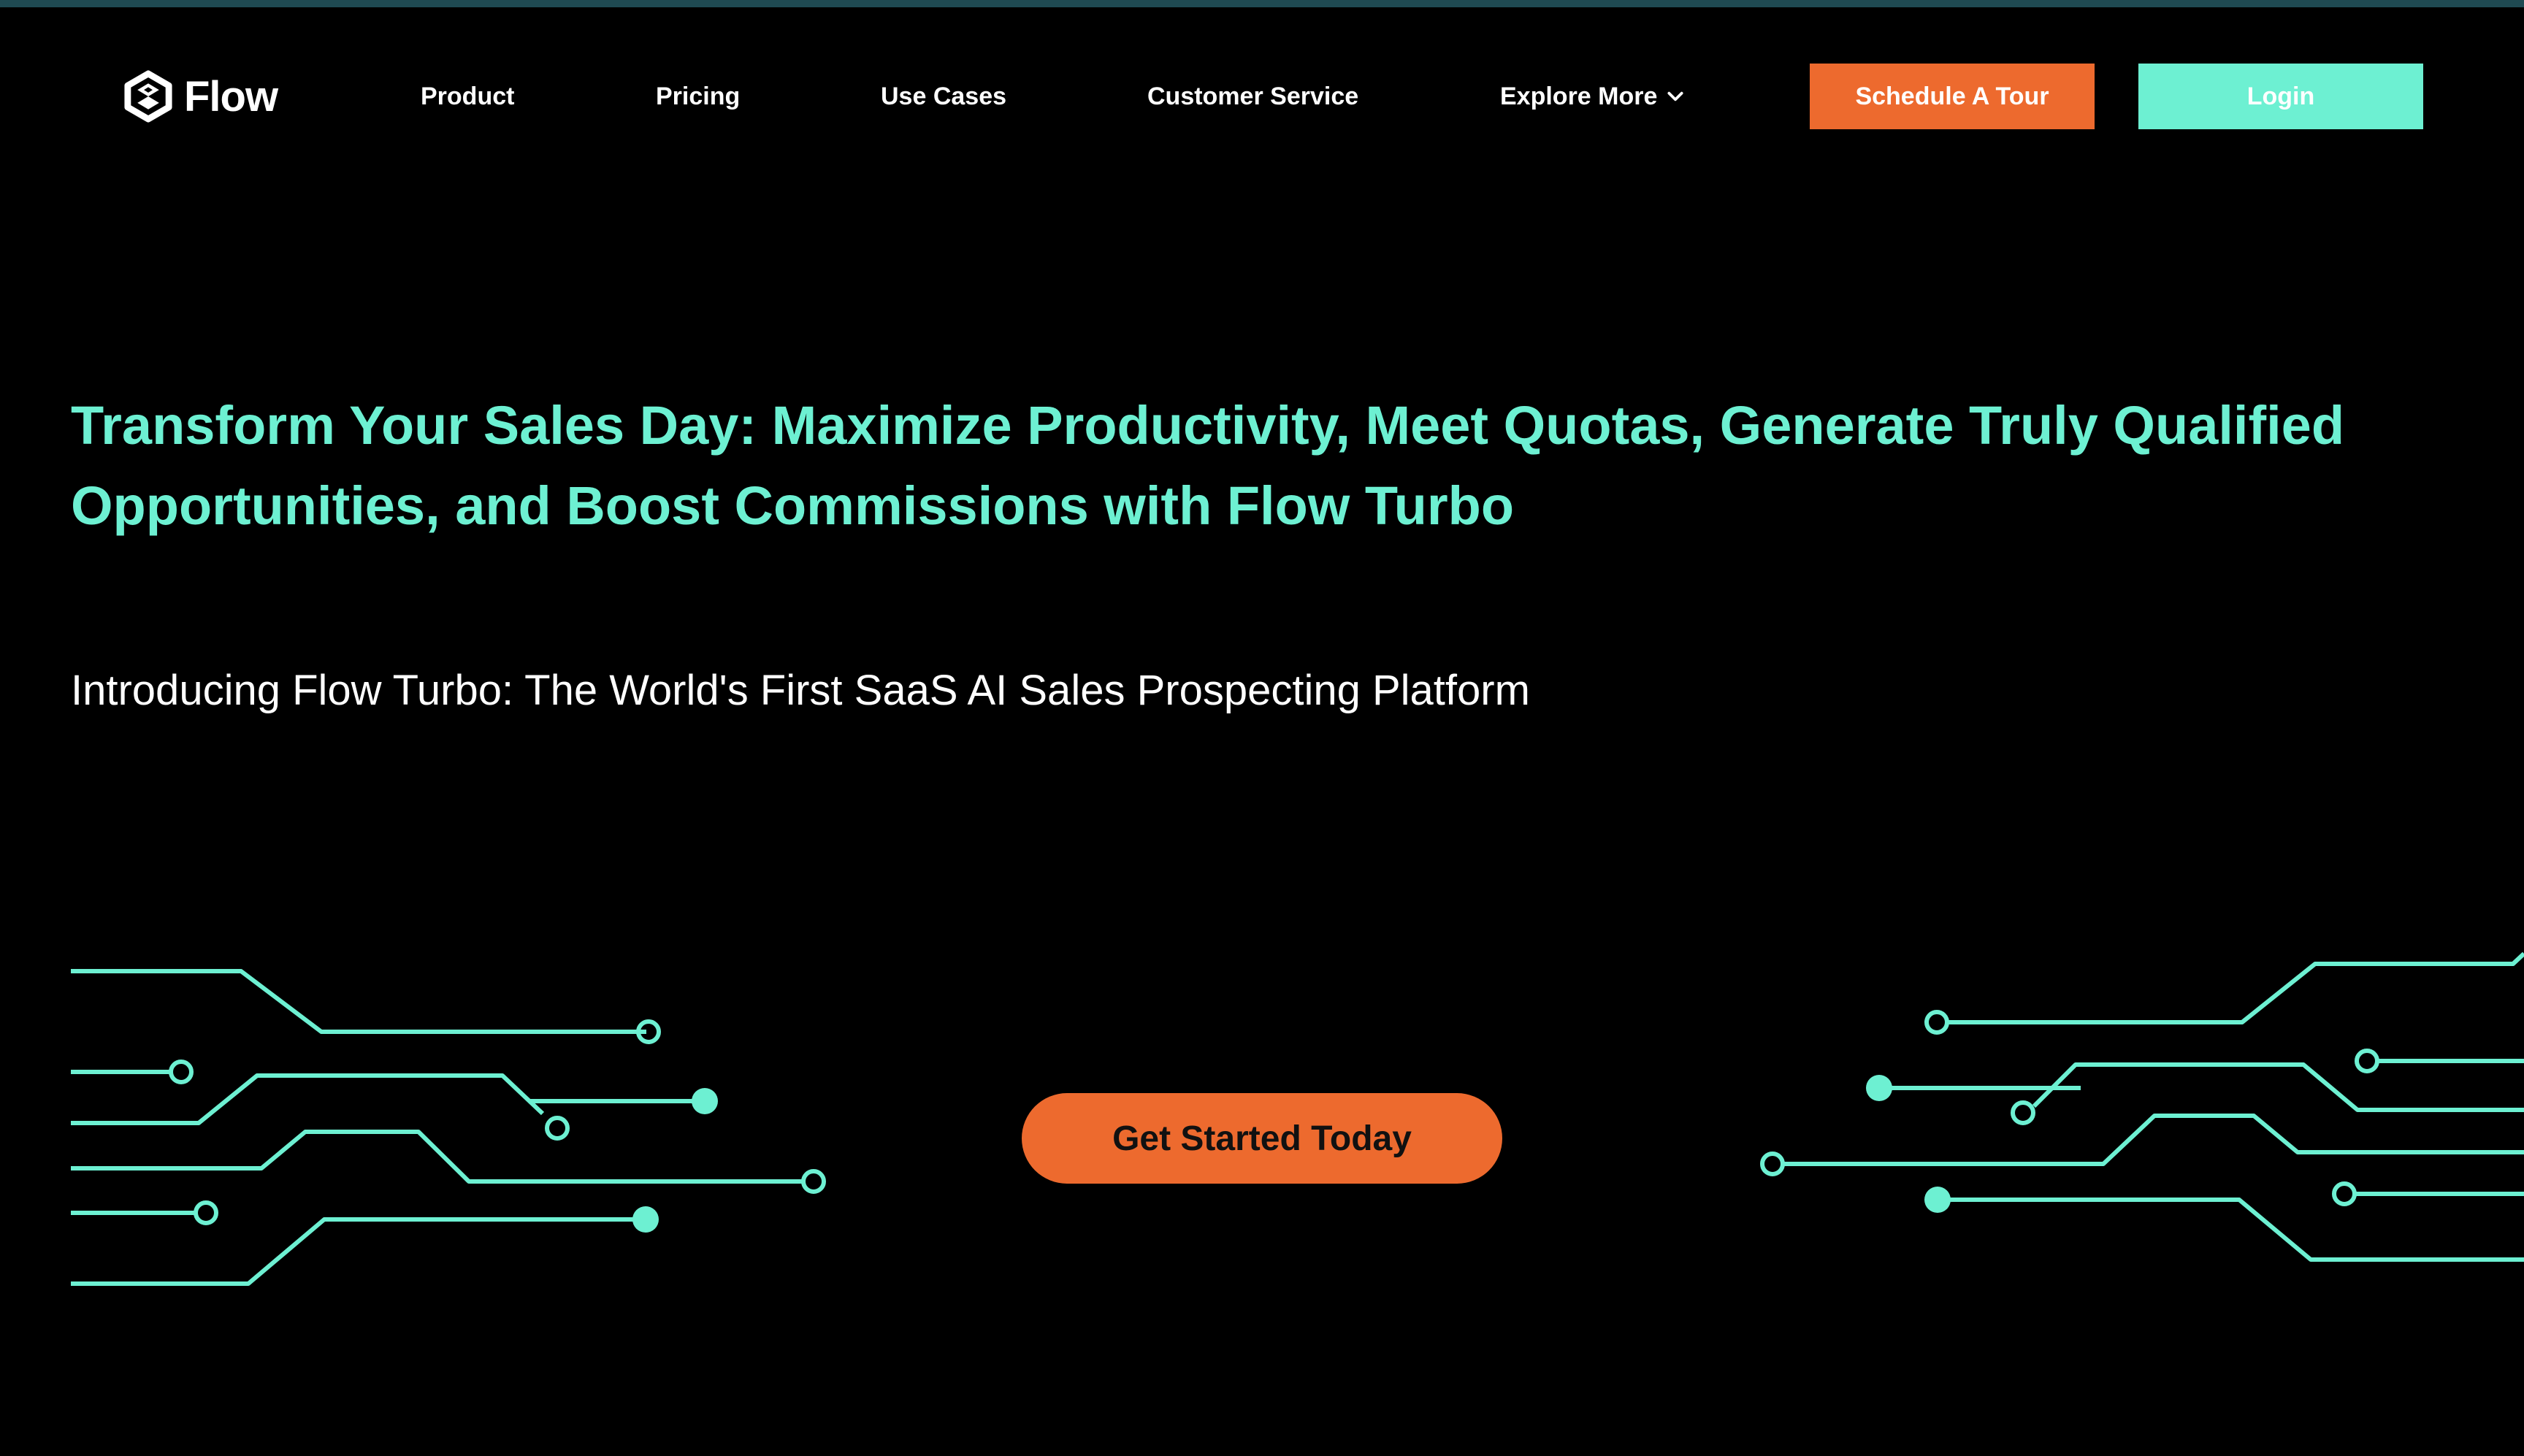 This screenshot has height=1456, width=2524. Describe the element at coordinates (1252, 96) in the screenshot. I see `nav-customer-service: Customer Service` at that location.